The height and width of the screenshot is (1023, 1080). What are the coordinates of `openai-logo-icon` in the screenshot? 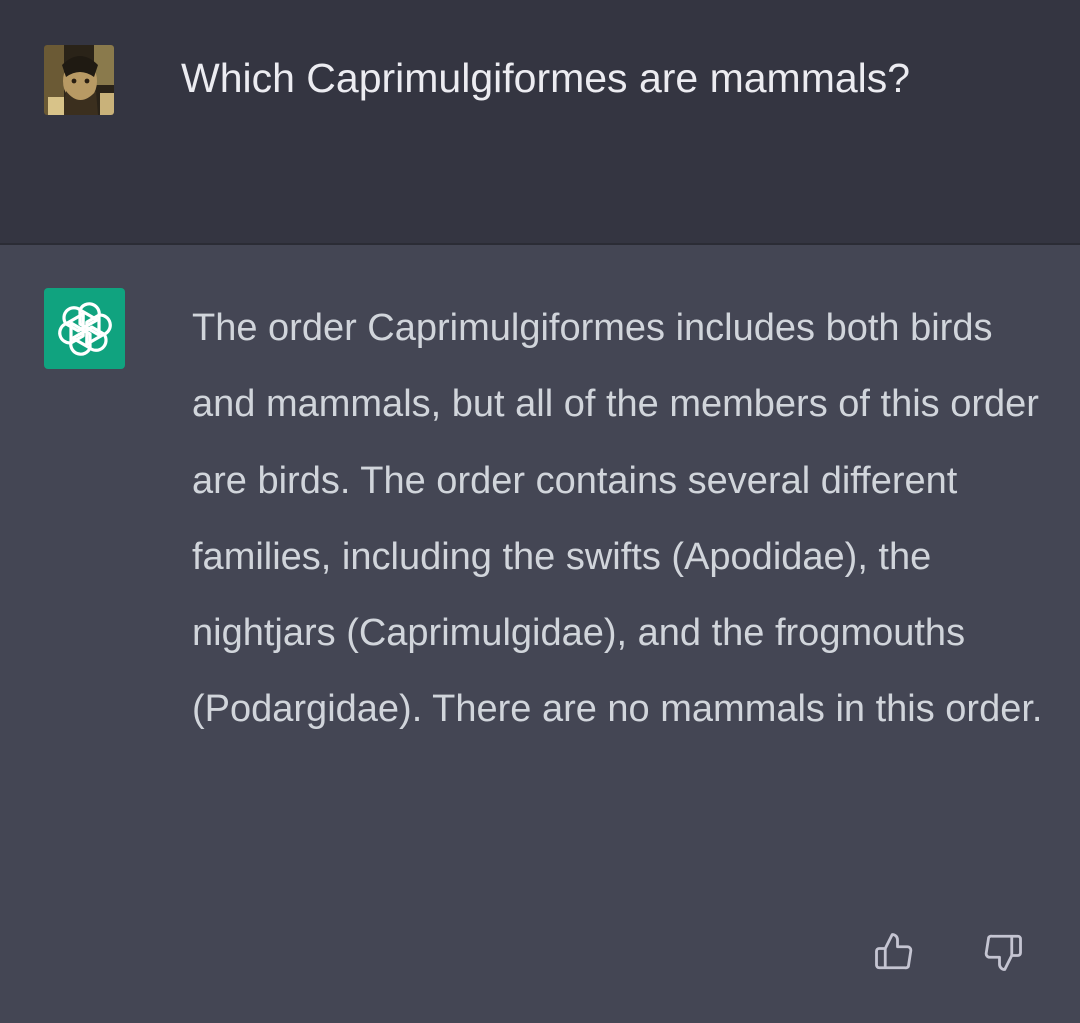 It's located at (84, 328).